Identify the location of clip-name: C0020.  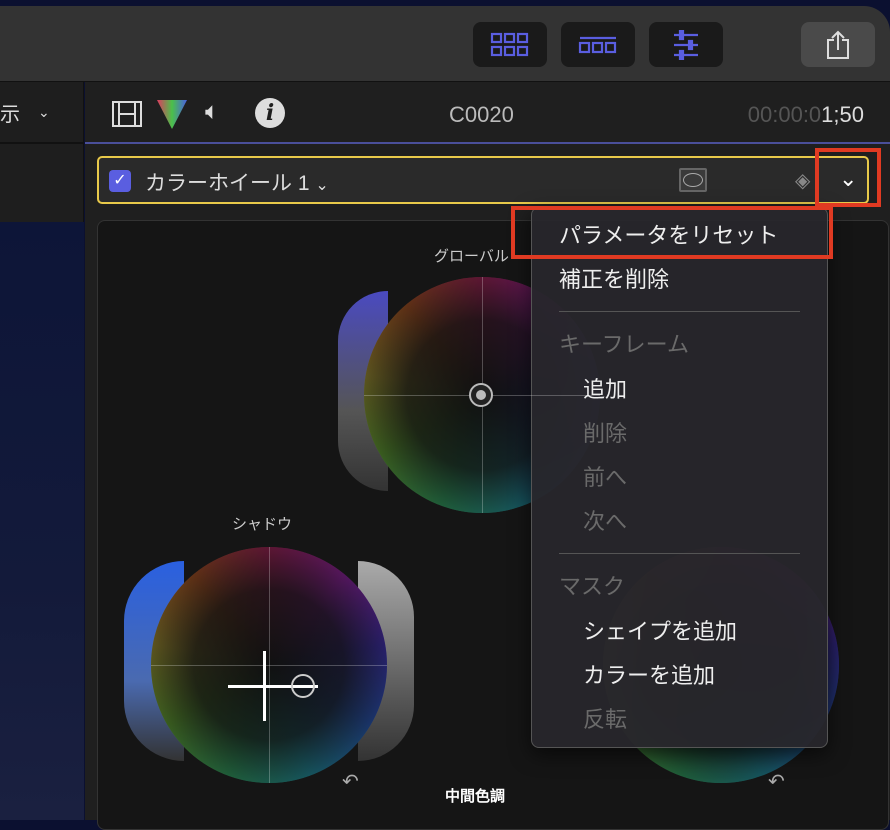
(481, 114).